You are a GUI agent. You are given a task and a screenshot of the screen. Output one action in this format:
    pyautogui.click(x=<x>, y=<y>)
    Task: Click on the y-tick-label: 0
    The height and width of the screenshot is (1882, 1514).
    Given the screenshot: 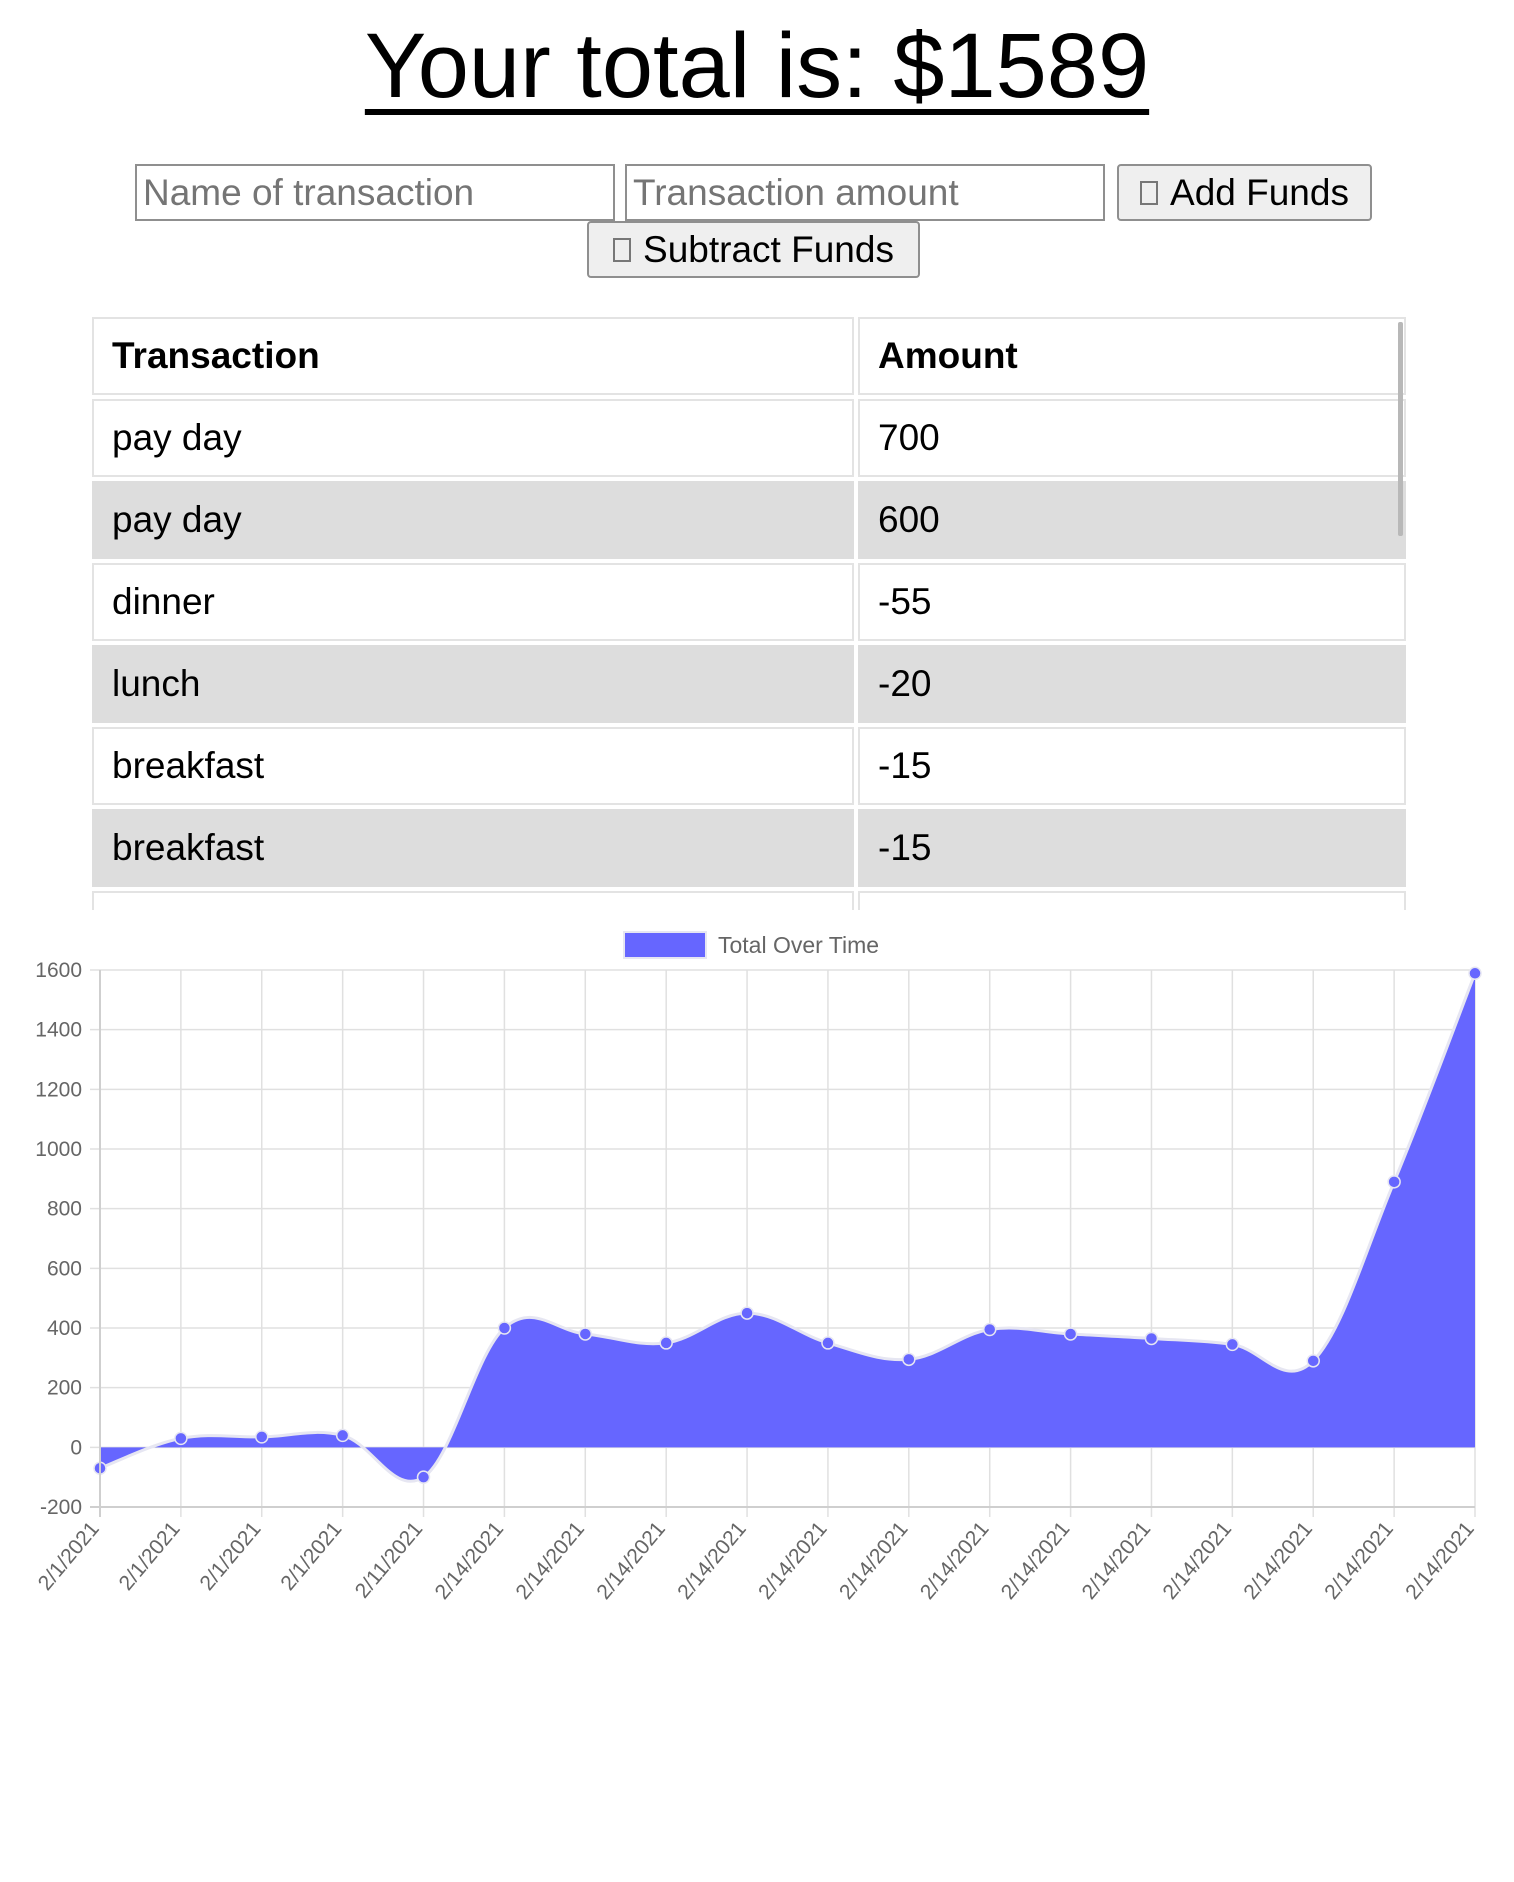 What is the action you would take?
    pyautogui.click(x=76, y=1447)
    